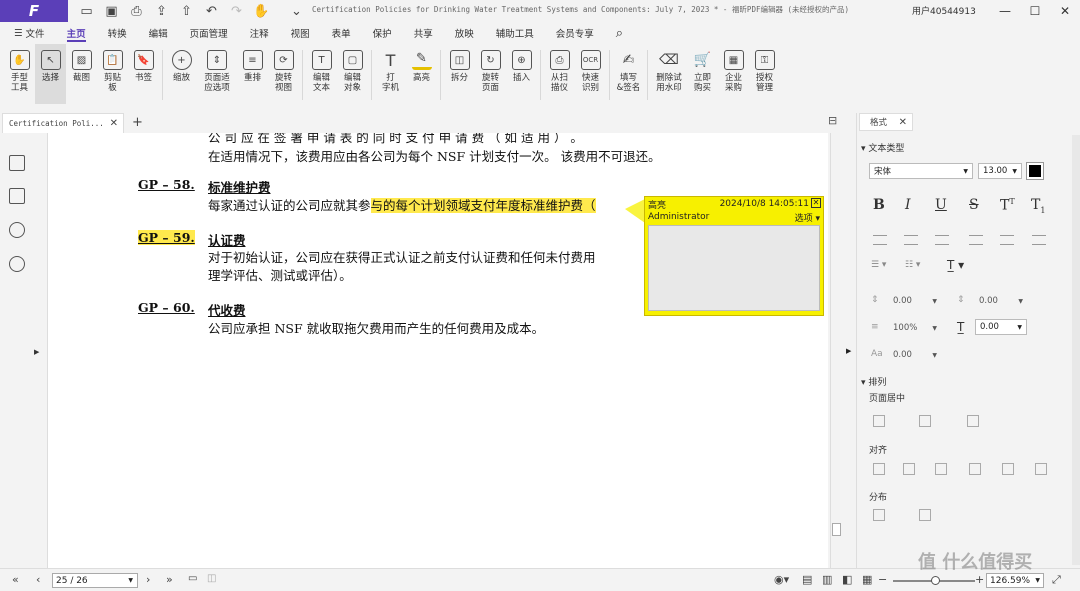 The image size is (1080, 591). I want to click on page-number-input: 25 / 26 ▼, so click(95, 580).